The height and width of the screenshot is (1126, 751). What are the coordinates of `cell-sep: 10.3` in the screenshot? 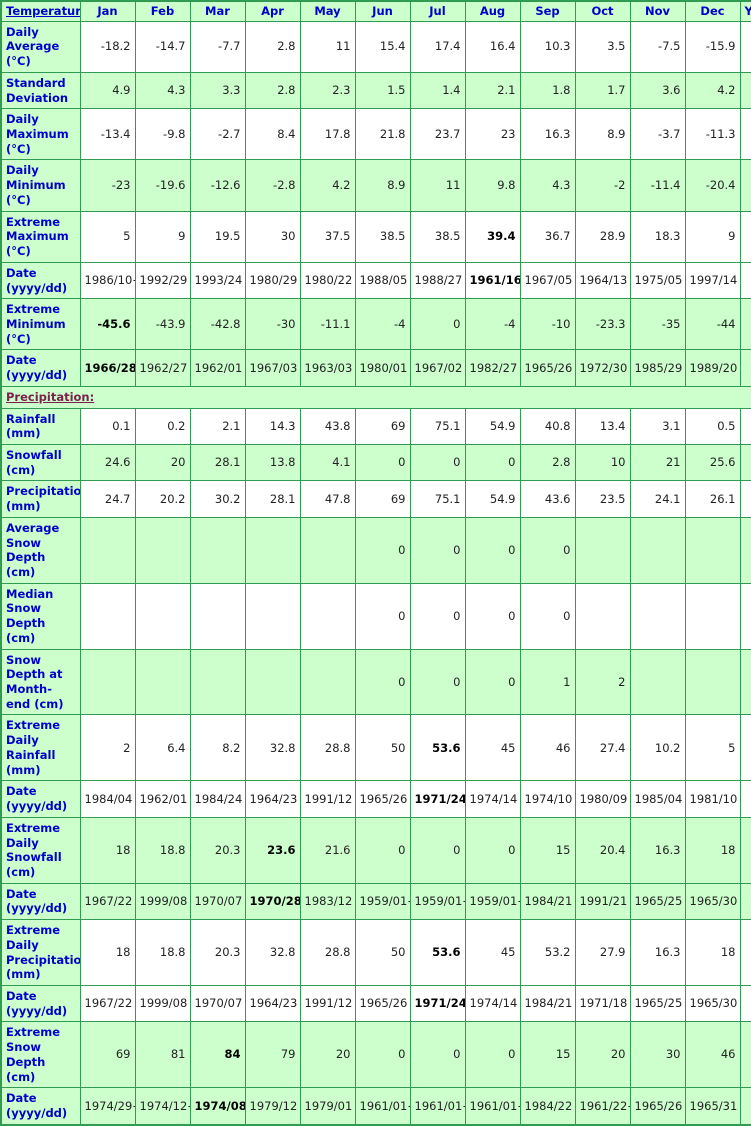 It's located at (547, 46).